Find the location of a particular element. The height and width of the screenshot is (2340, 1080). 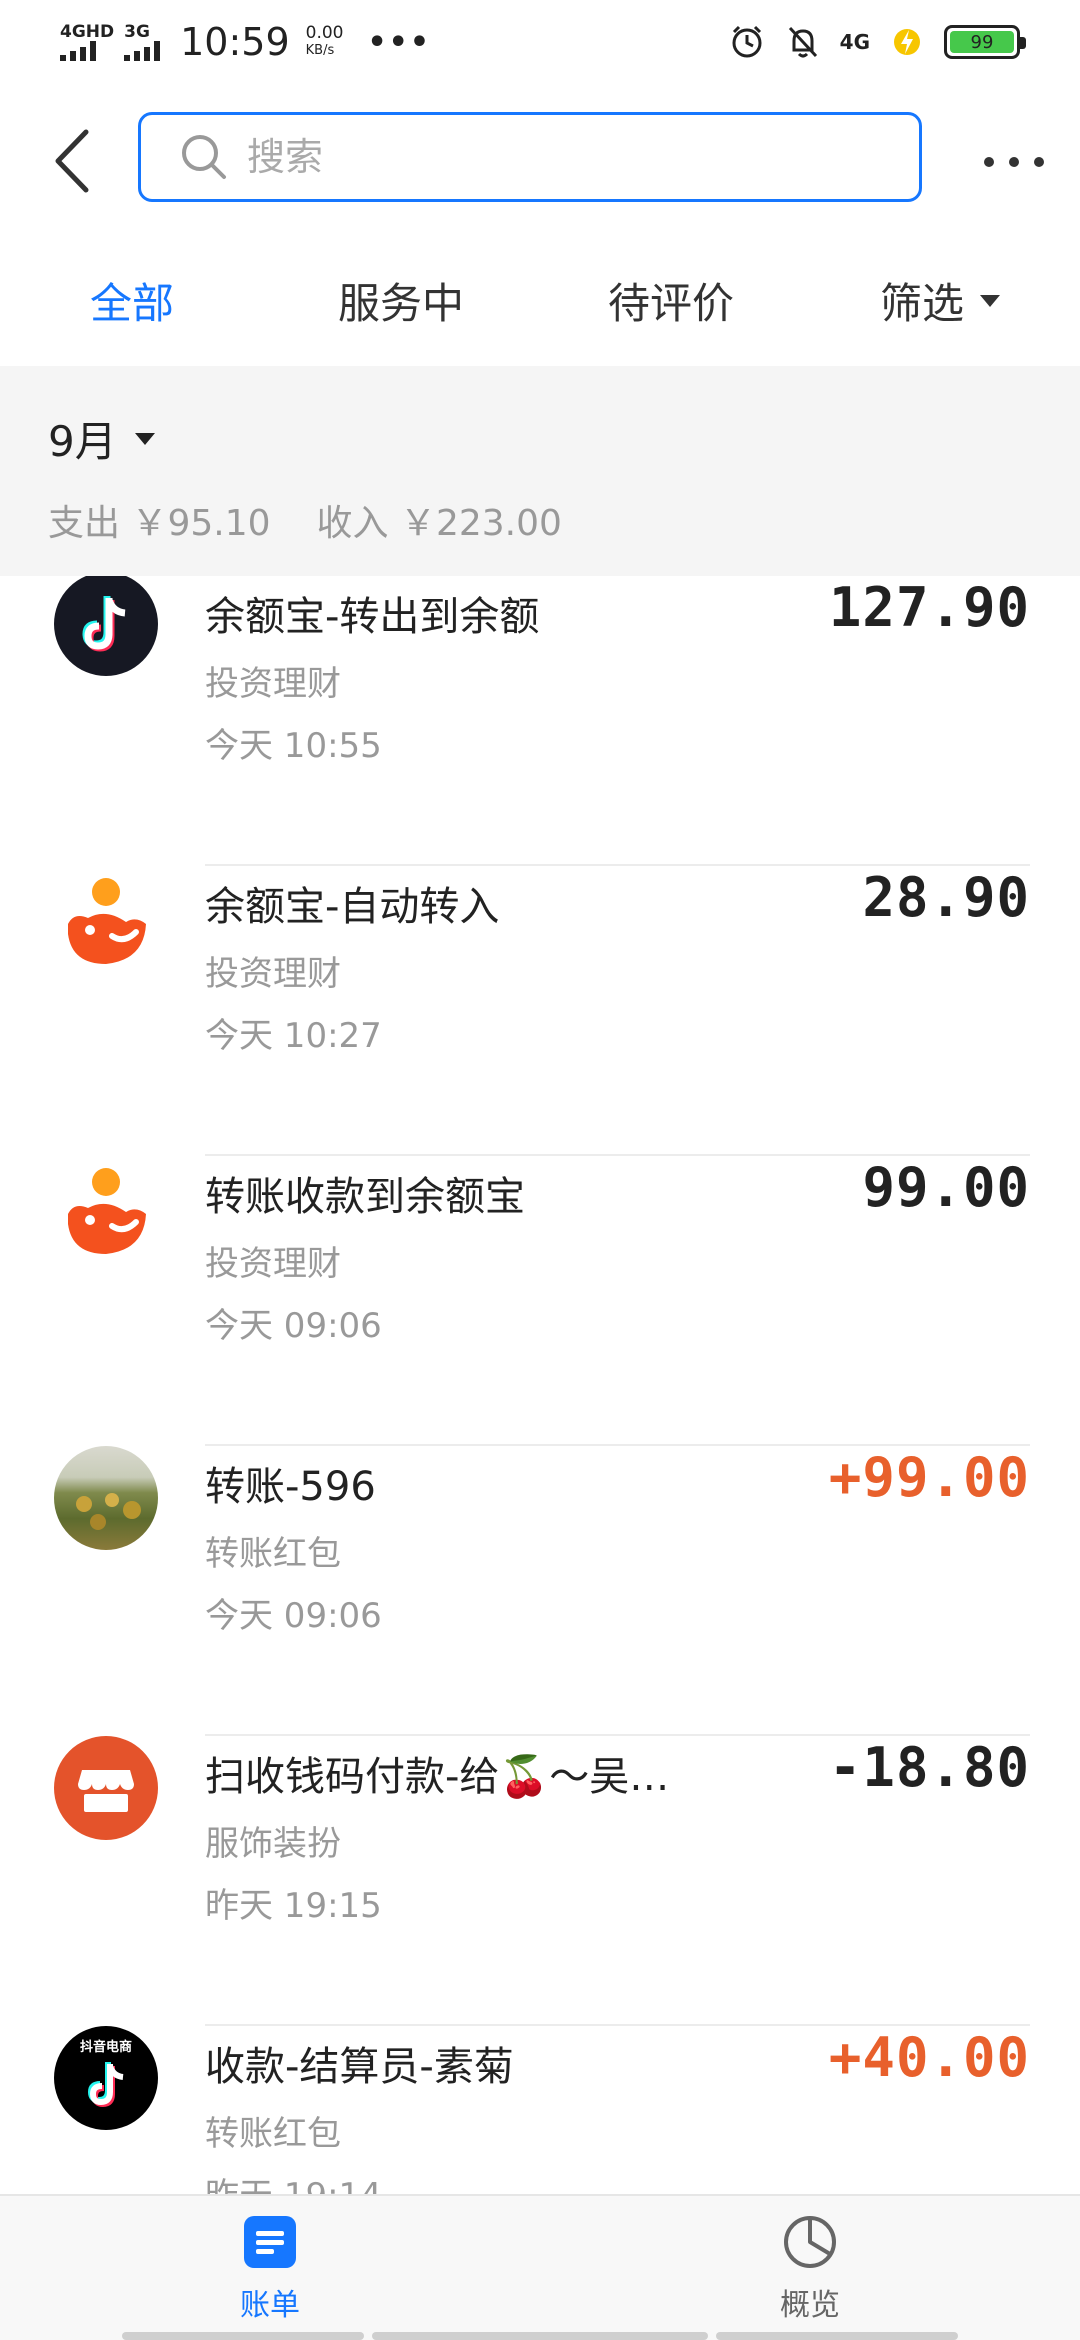

bottom-nav: 账单 概览 is located at coordinates (540, 2267).